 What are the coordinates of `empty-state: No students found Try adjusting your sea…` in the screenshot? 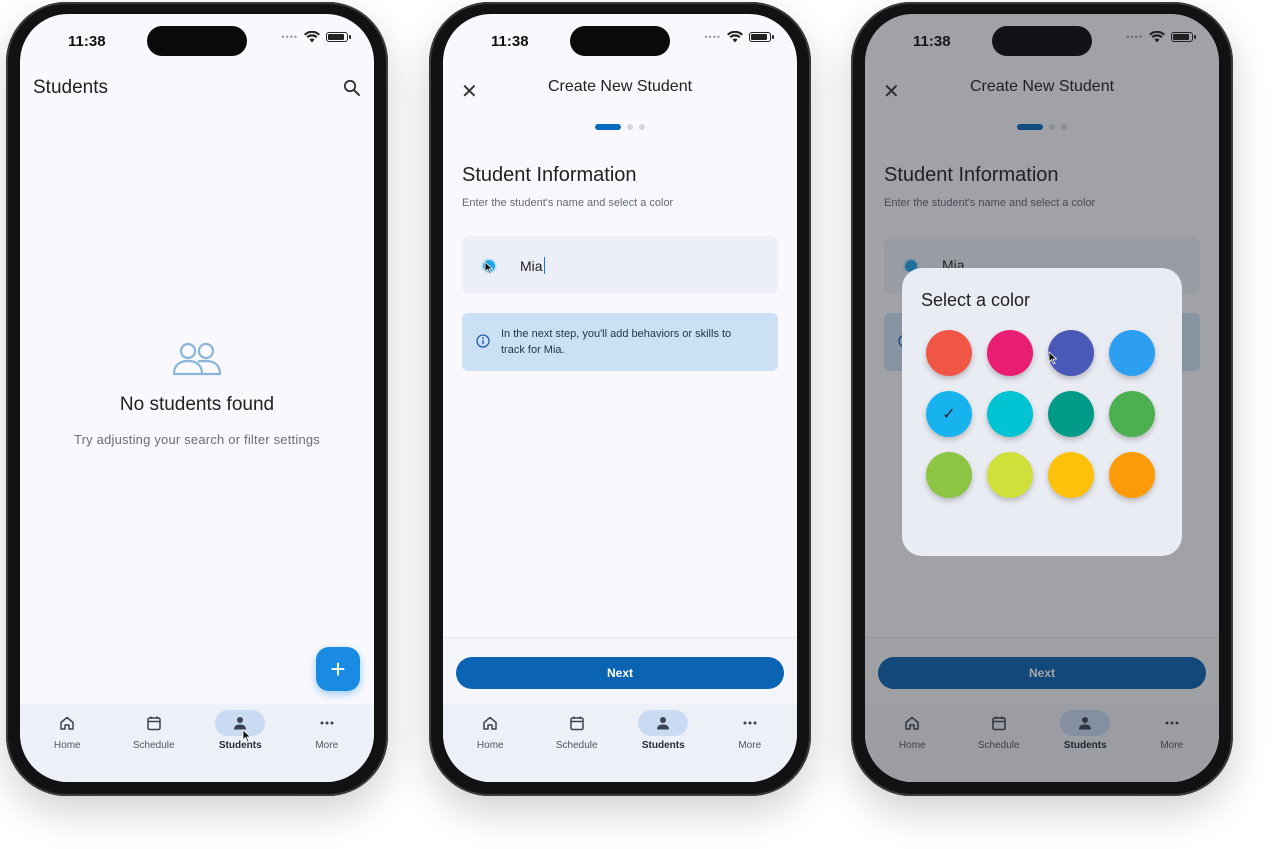 It's located at (197, 394).